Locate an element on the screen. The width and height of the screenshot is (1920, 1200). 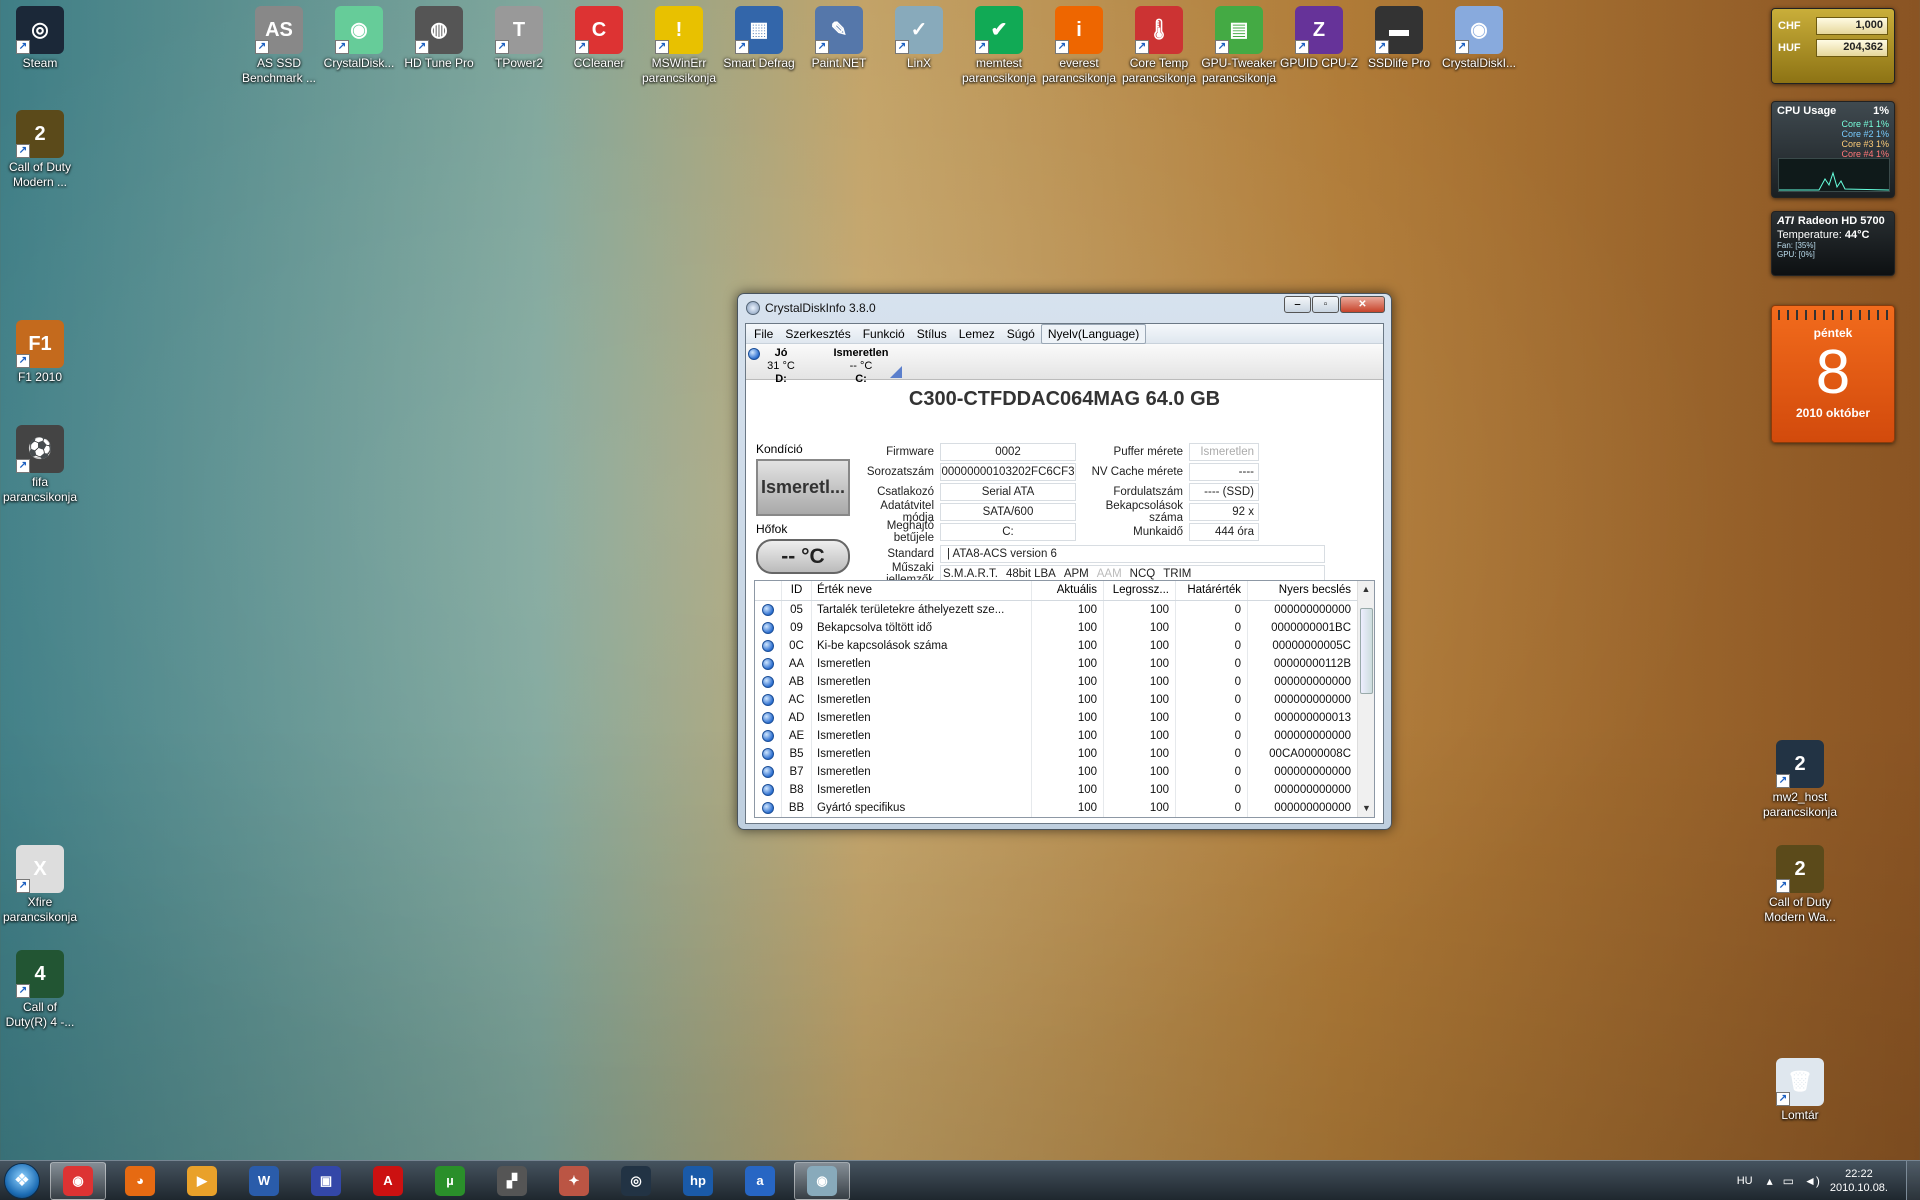
taskbar-pdf-icon: A is located at coordinates (388, 1180).